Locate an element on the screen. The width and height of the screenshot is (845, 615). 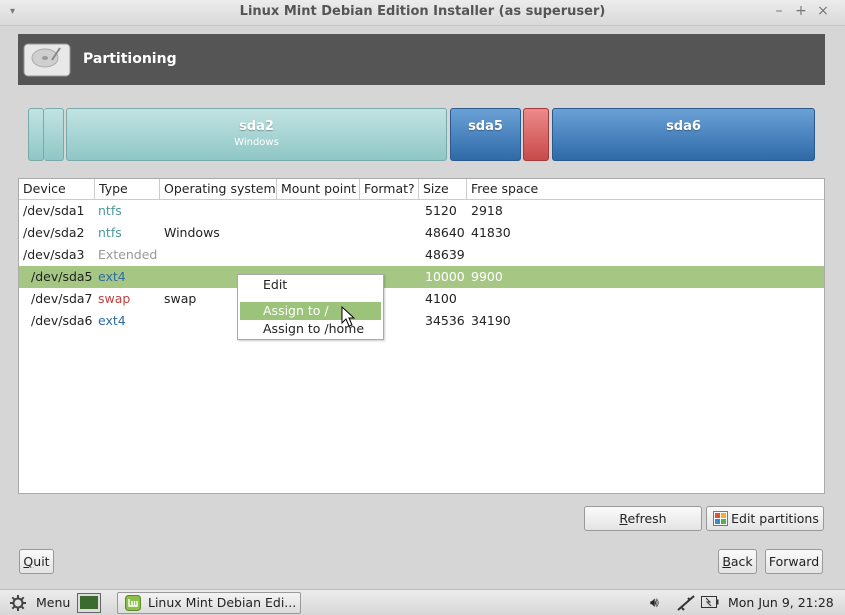
partition-block-sda5: sda5 is located at coordinates (485, 134).